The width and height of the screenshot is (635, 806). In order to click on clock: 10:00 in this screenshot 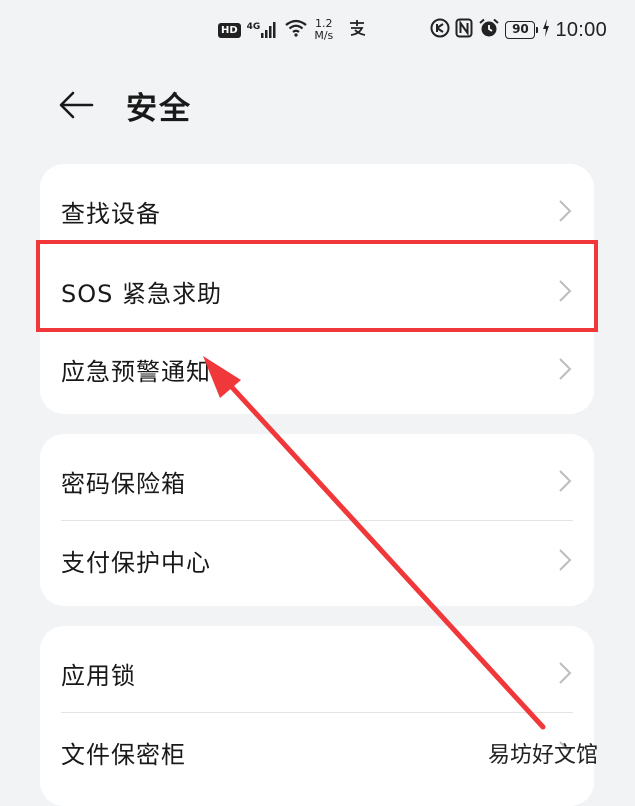, I will do `click(581, 29)`.